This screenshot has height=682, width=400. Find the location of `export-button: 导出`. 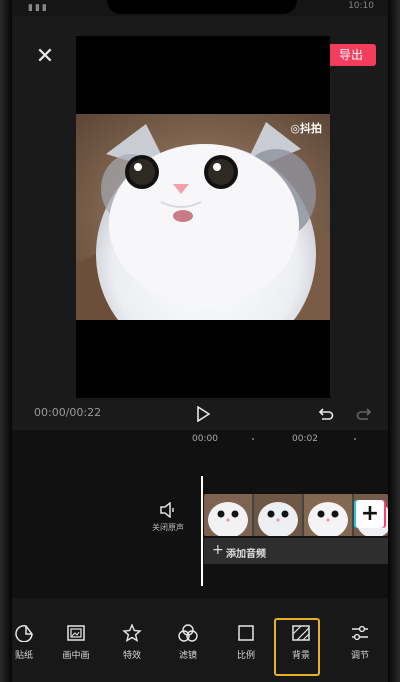

export-button: 导出 is located at coordinates (351, 55).